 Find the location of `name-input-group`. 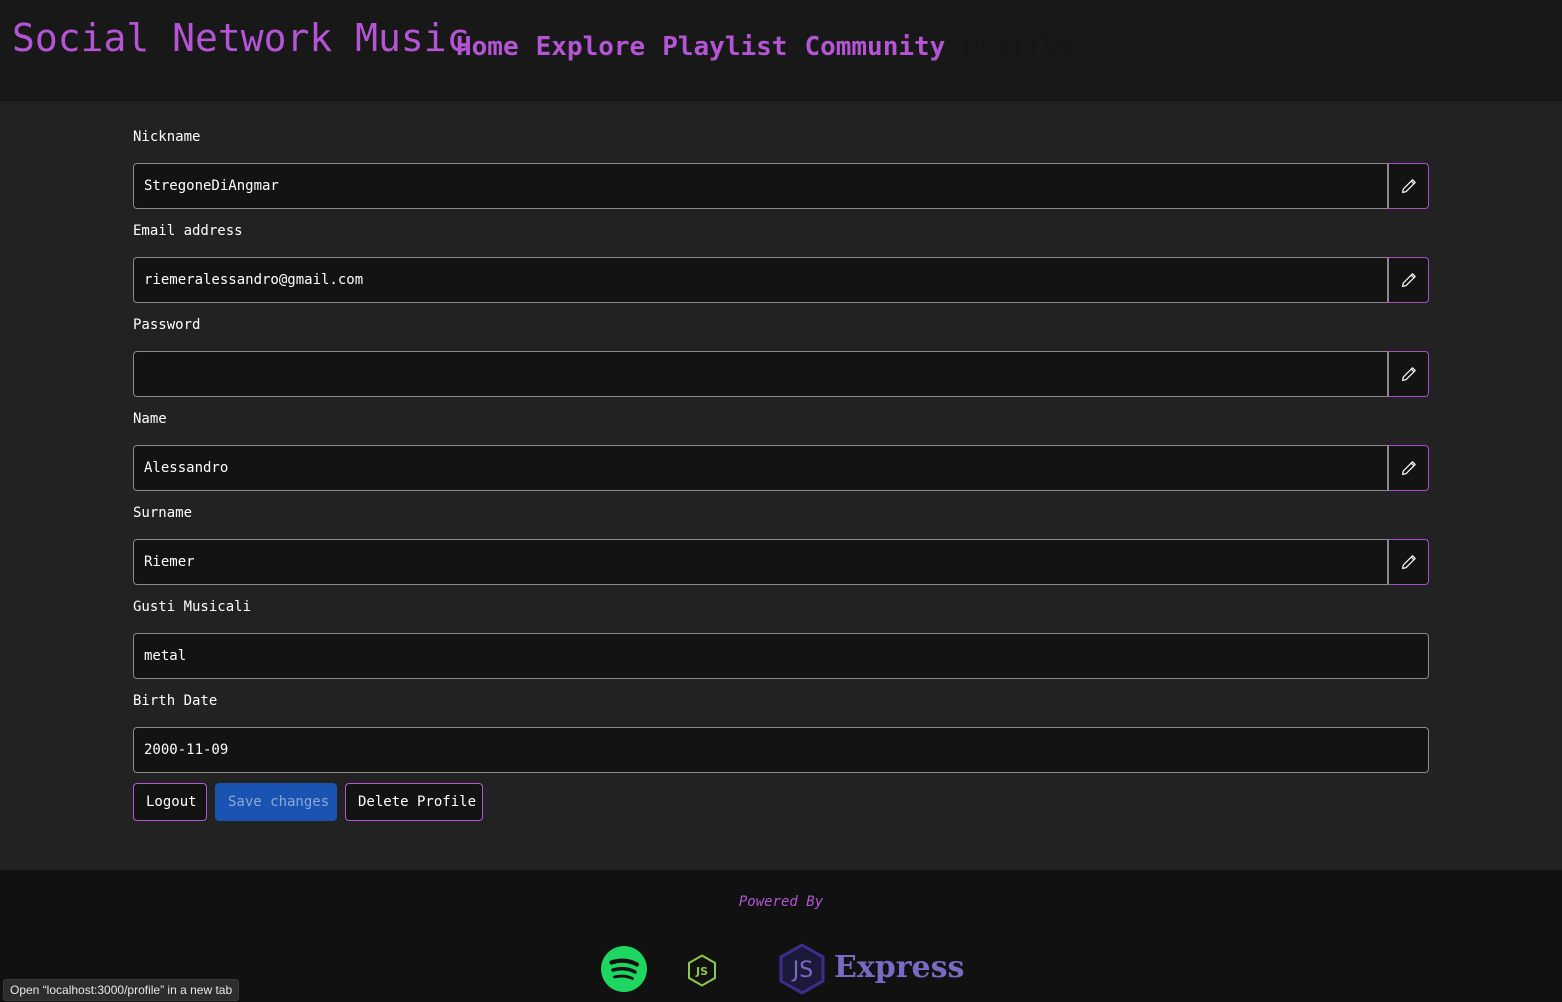

name-input-group is located at coordinates (781, 468).